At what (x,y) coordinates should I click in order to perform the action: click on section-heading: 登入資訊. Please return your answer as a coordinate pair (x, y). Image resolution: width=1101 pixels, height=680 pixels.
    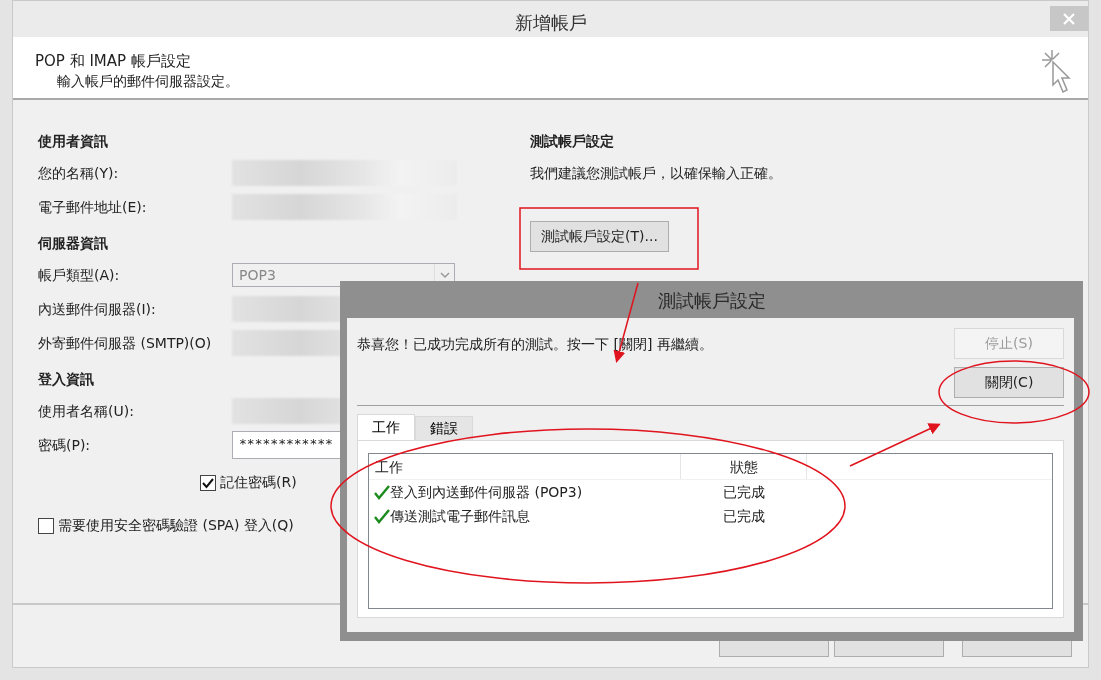
    Looking at the image, I should click on (66, 379).